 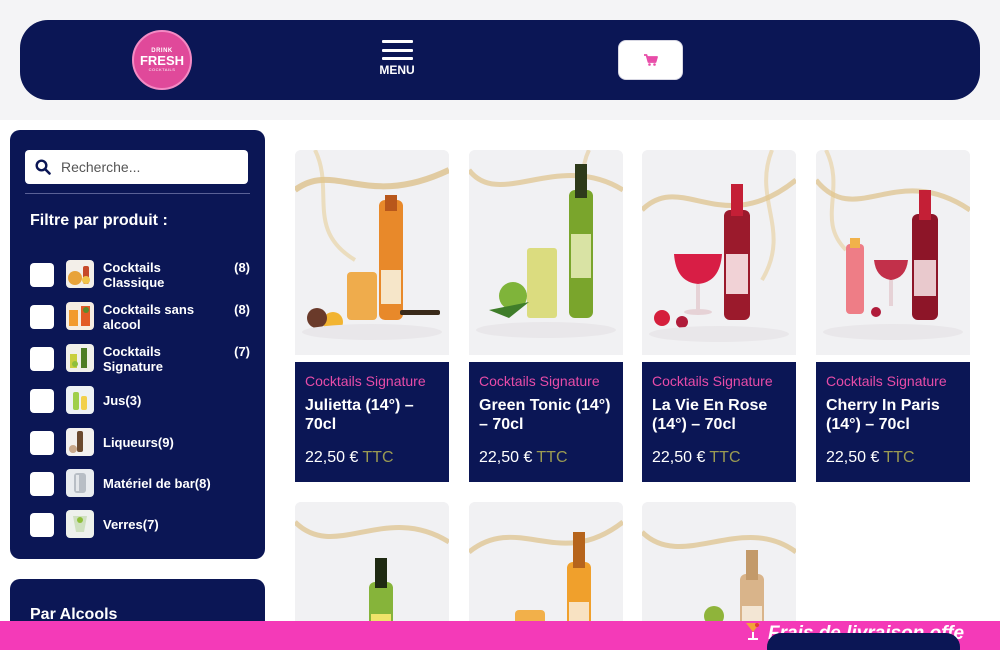 I want to click on filter-item-jus: Jus(3), so click(x=140, y=401).